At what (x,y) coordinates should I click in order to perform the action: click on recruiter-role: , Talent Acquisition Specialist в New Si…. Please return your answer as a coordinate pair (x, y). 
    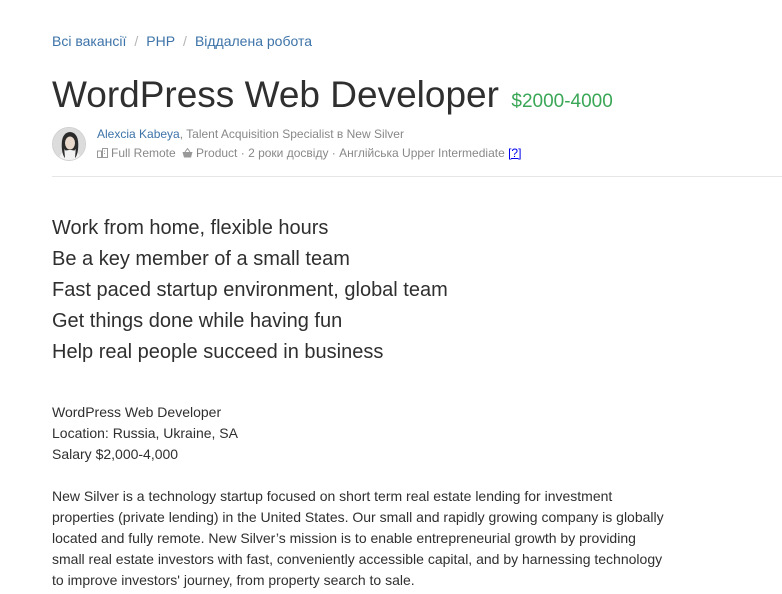
    Looking at the image, I should click on (291, 134).